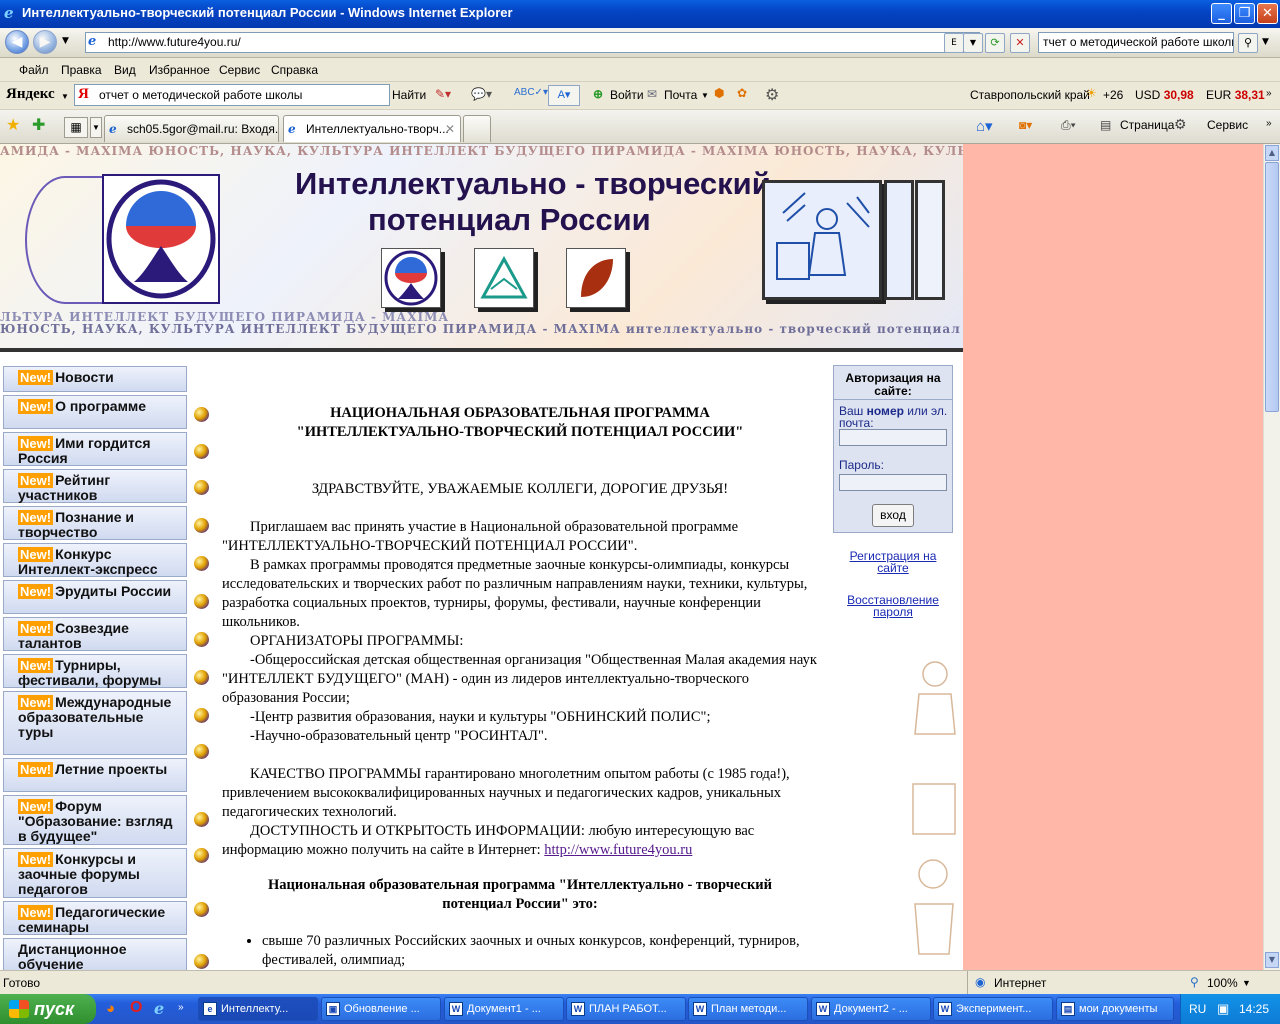 The image size is (1280, 1024). Describe the element at coordinates (76, 127) in the screenshot. I see `quick-tabs-icon: ▦` at that location.